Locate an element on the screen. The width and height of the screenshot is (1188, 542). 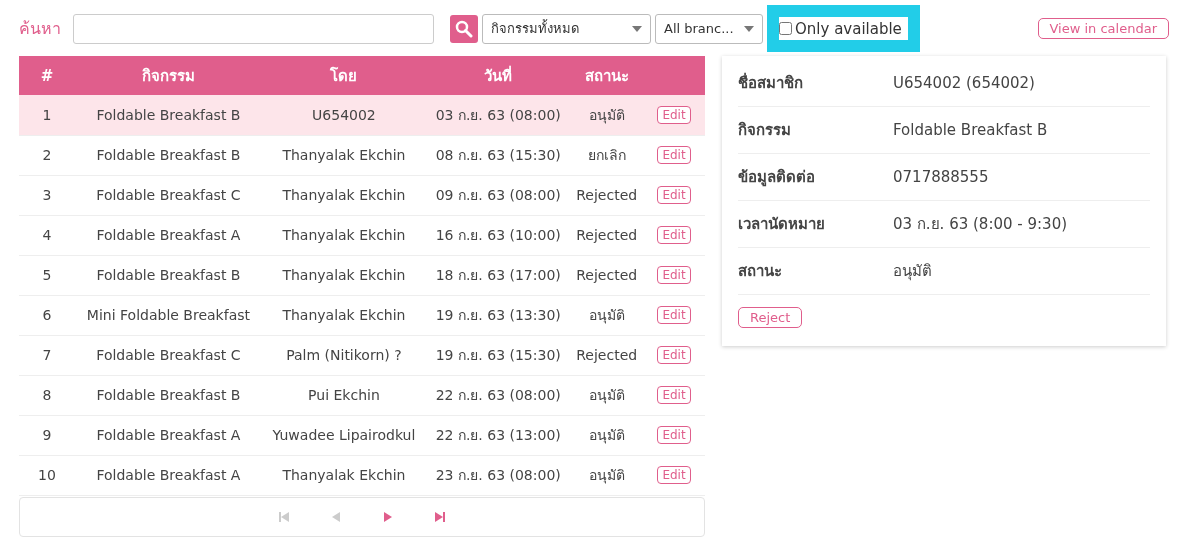
column-header: # is located at coordinates (47, 75).